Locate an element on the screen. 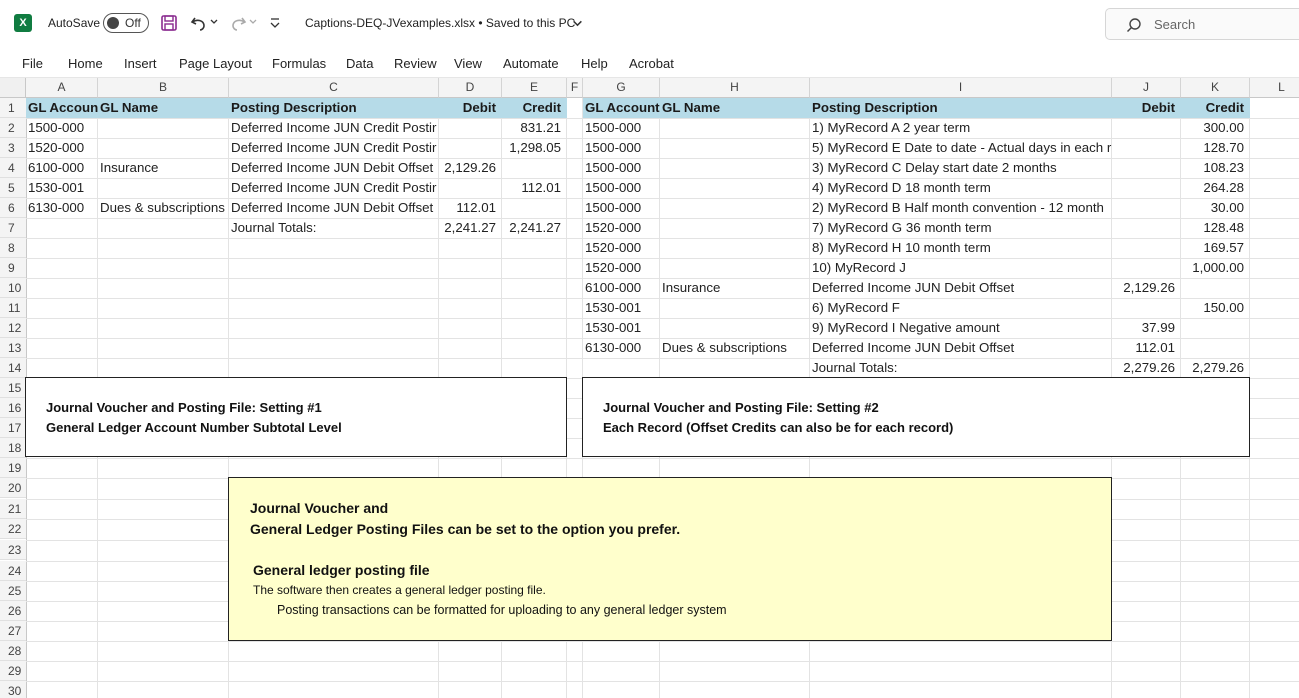 This screenshot has width=1299, height=698. column-header-j: J is located at coordinates (1146, 88).